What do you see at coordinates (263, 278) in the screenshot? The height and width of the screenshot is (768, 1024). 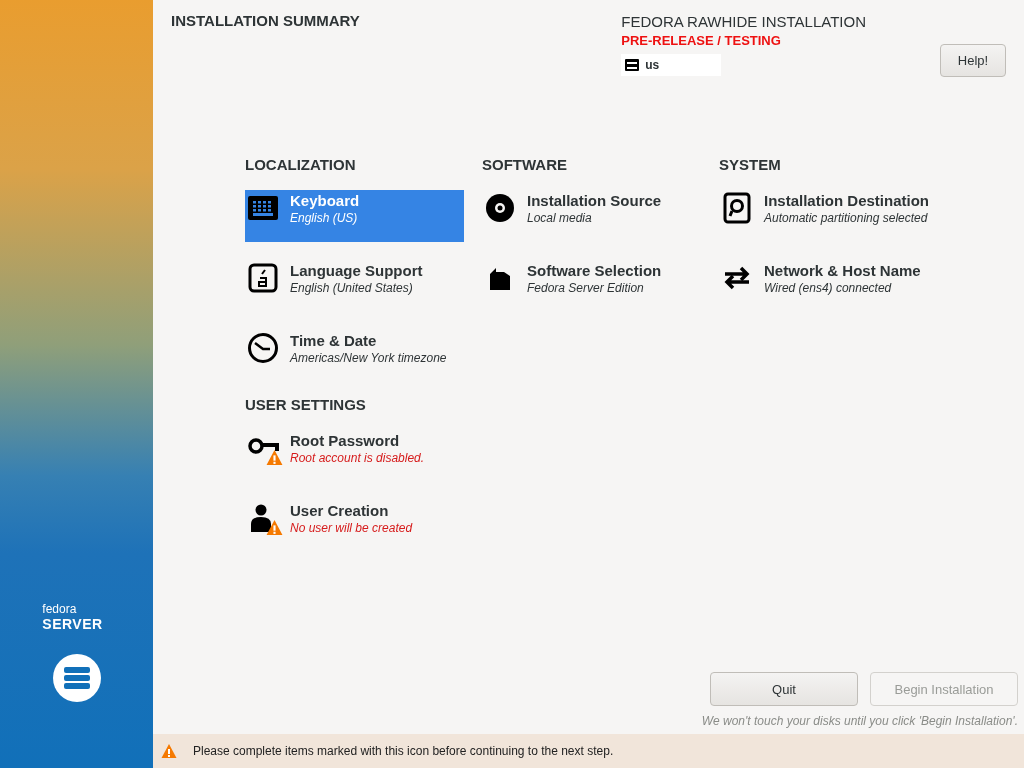 I see `language-icon` at bounding box center [263, 278].